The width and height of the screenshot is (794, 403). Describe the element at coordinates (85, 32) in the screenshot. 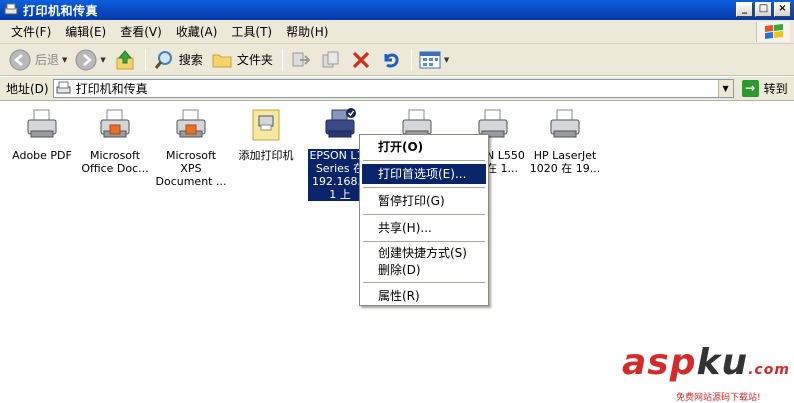

I see `menu-edit: 编辑(E)` at that location.